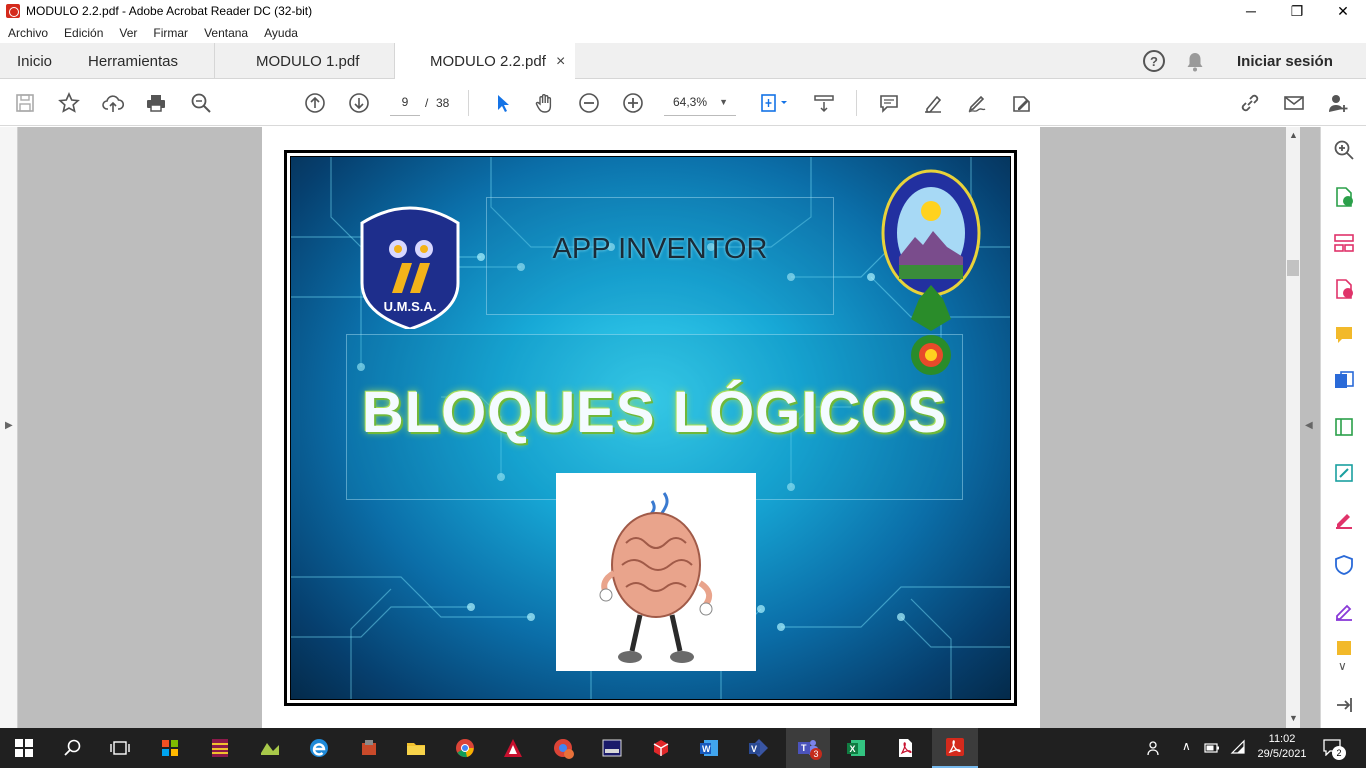 The width and height of the screenshot is (1366, 768). Describe the element at coordinates (226, 33) in the screenshot. I see `menu-ventana: Ventana` at that location.